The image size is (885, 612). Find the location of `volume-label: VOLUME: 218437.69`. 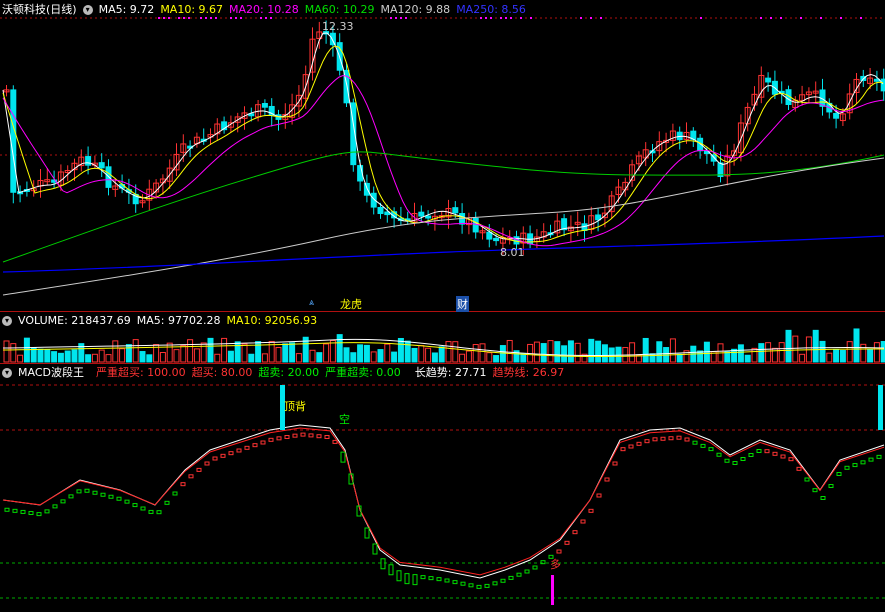

volume-label: VOLUME: 218437.69 is located at coordinates (74, 320).